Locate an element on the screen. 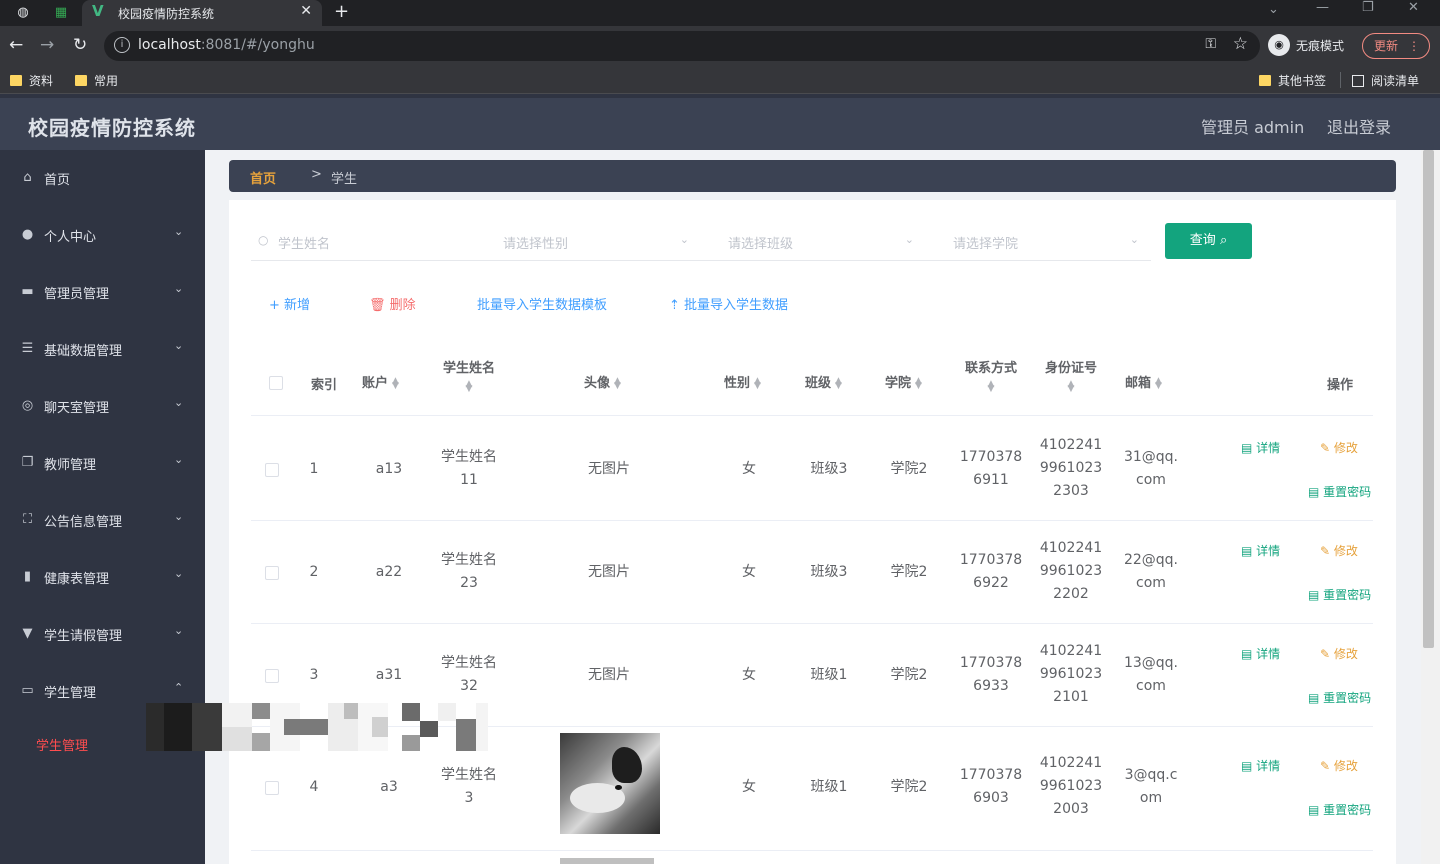 This screenshot has width=1440, height=864. chevron-up-icon: ⌃ is located at coordinates (179, 687).